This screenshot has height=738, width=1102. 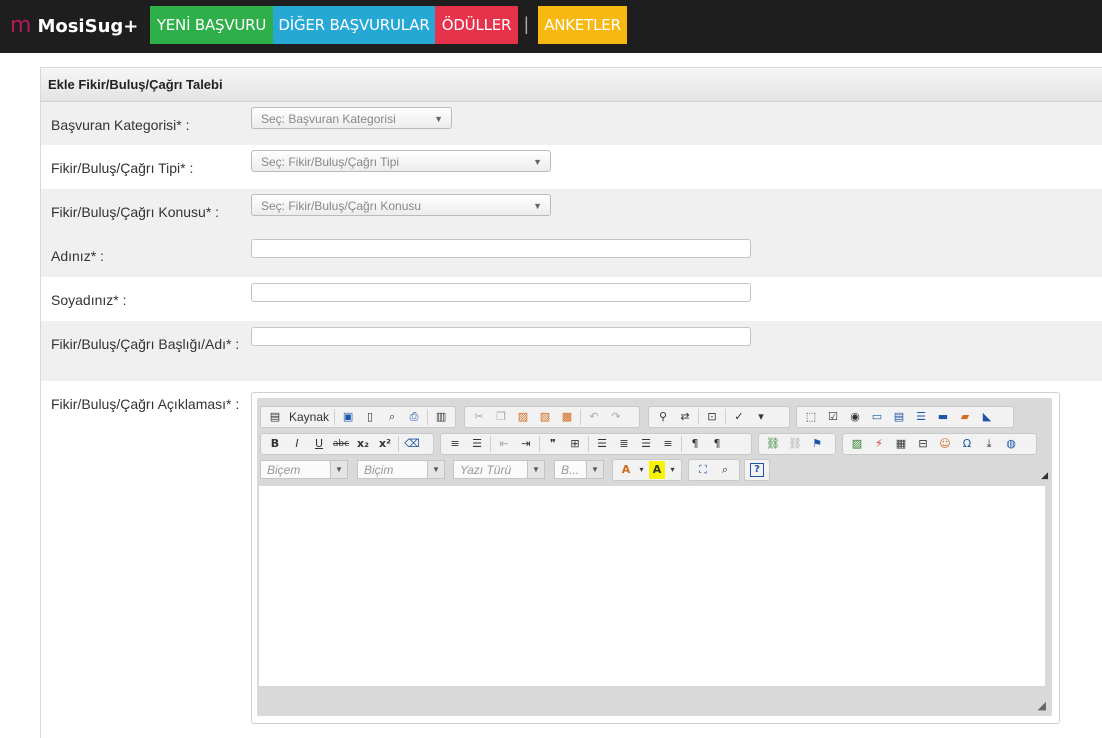 I want to click on rtl-icon: ¶, so click(x=717, y=444).